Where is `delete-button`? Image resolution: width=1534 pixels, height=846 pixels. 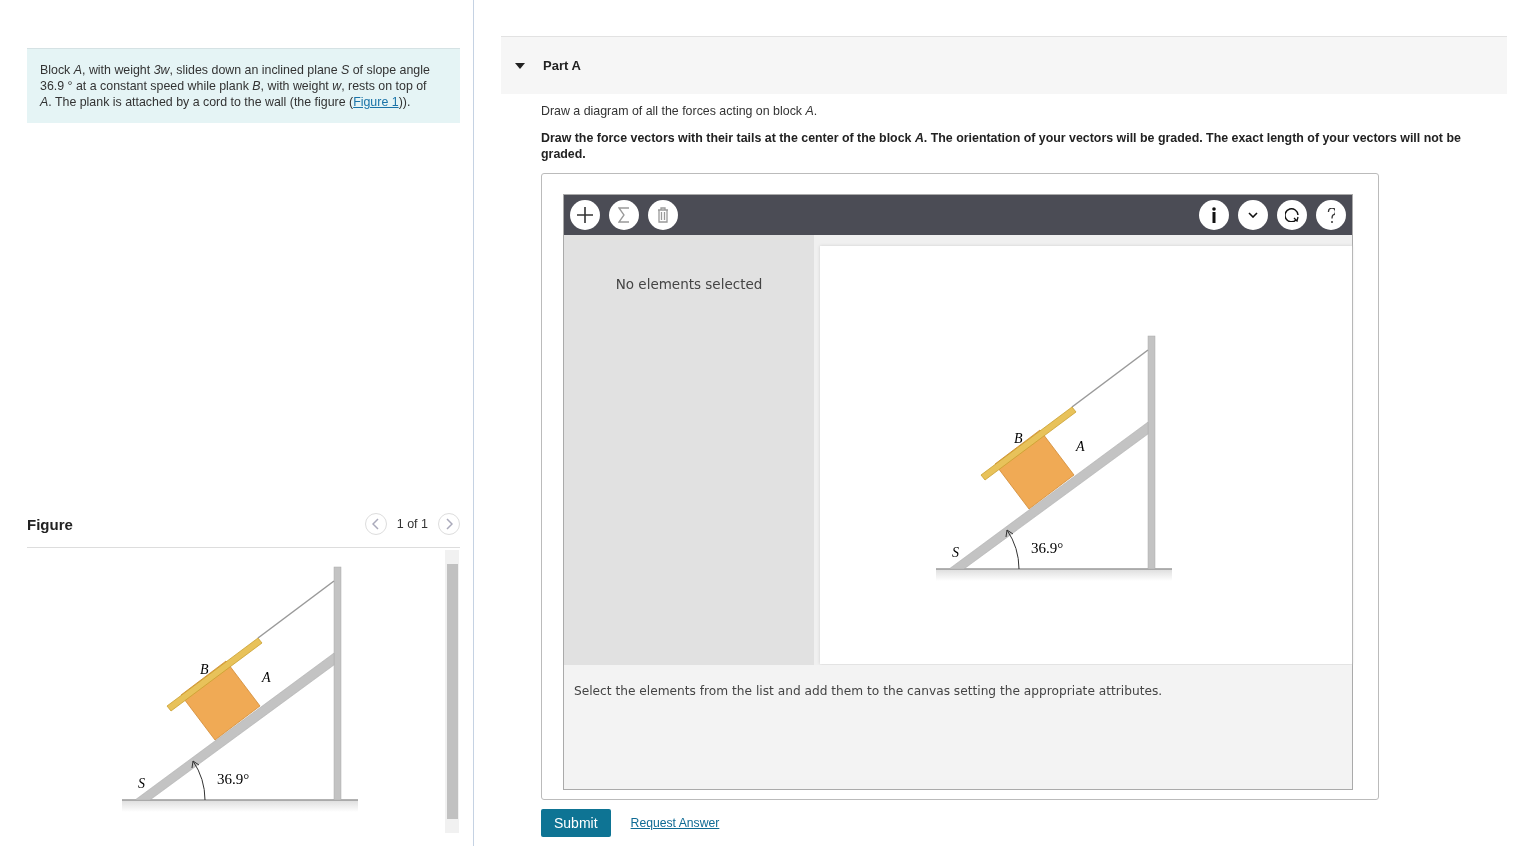
delete-button is located at coordinates (663, 215).